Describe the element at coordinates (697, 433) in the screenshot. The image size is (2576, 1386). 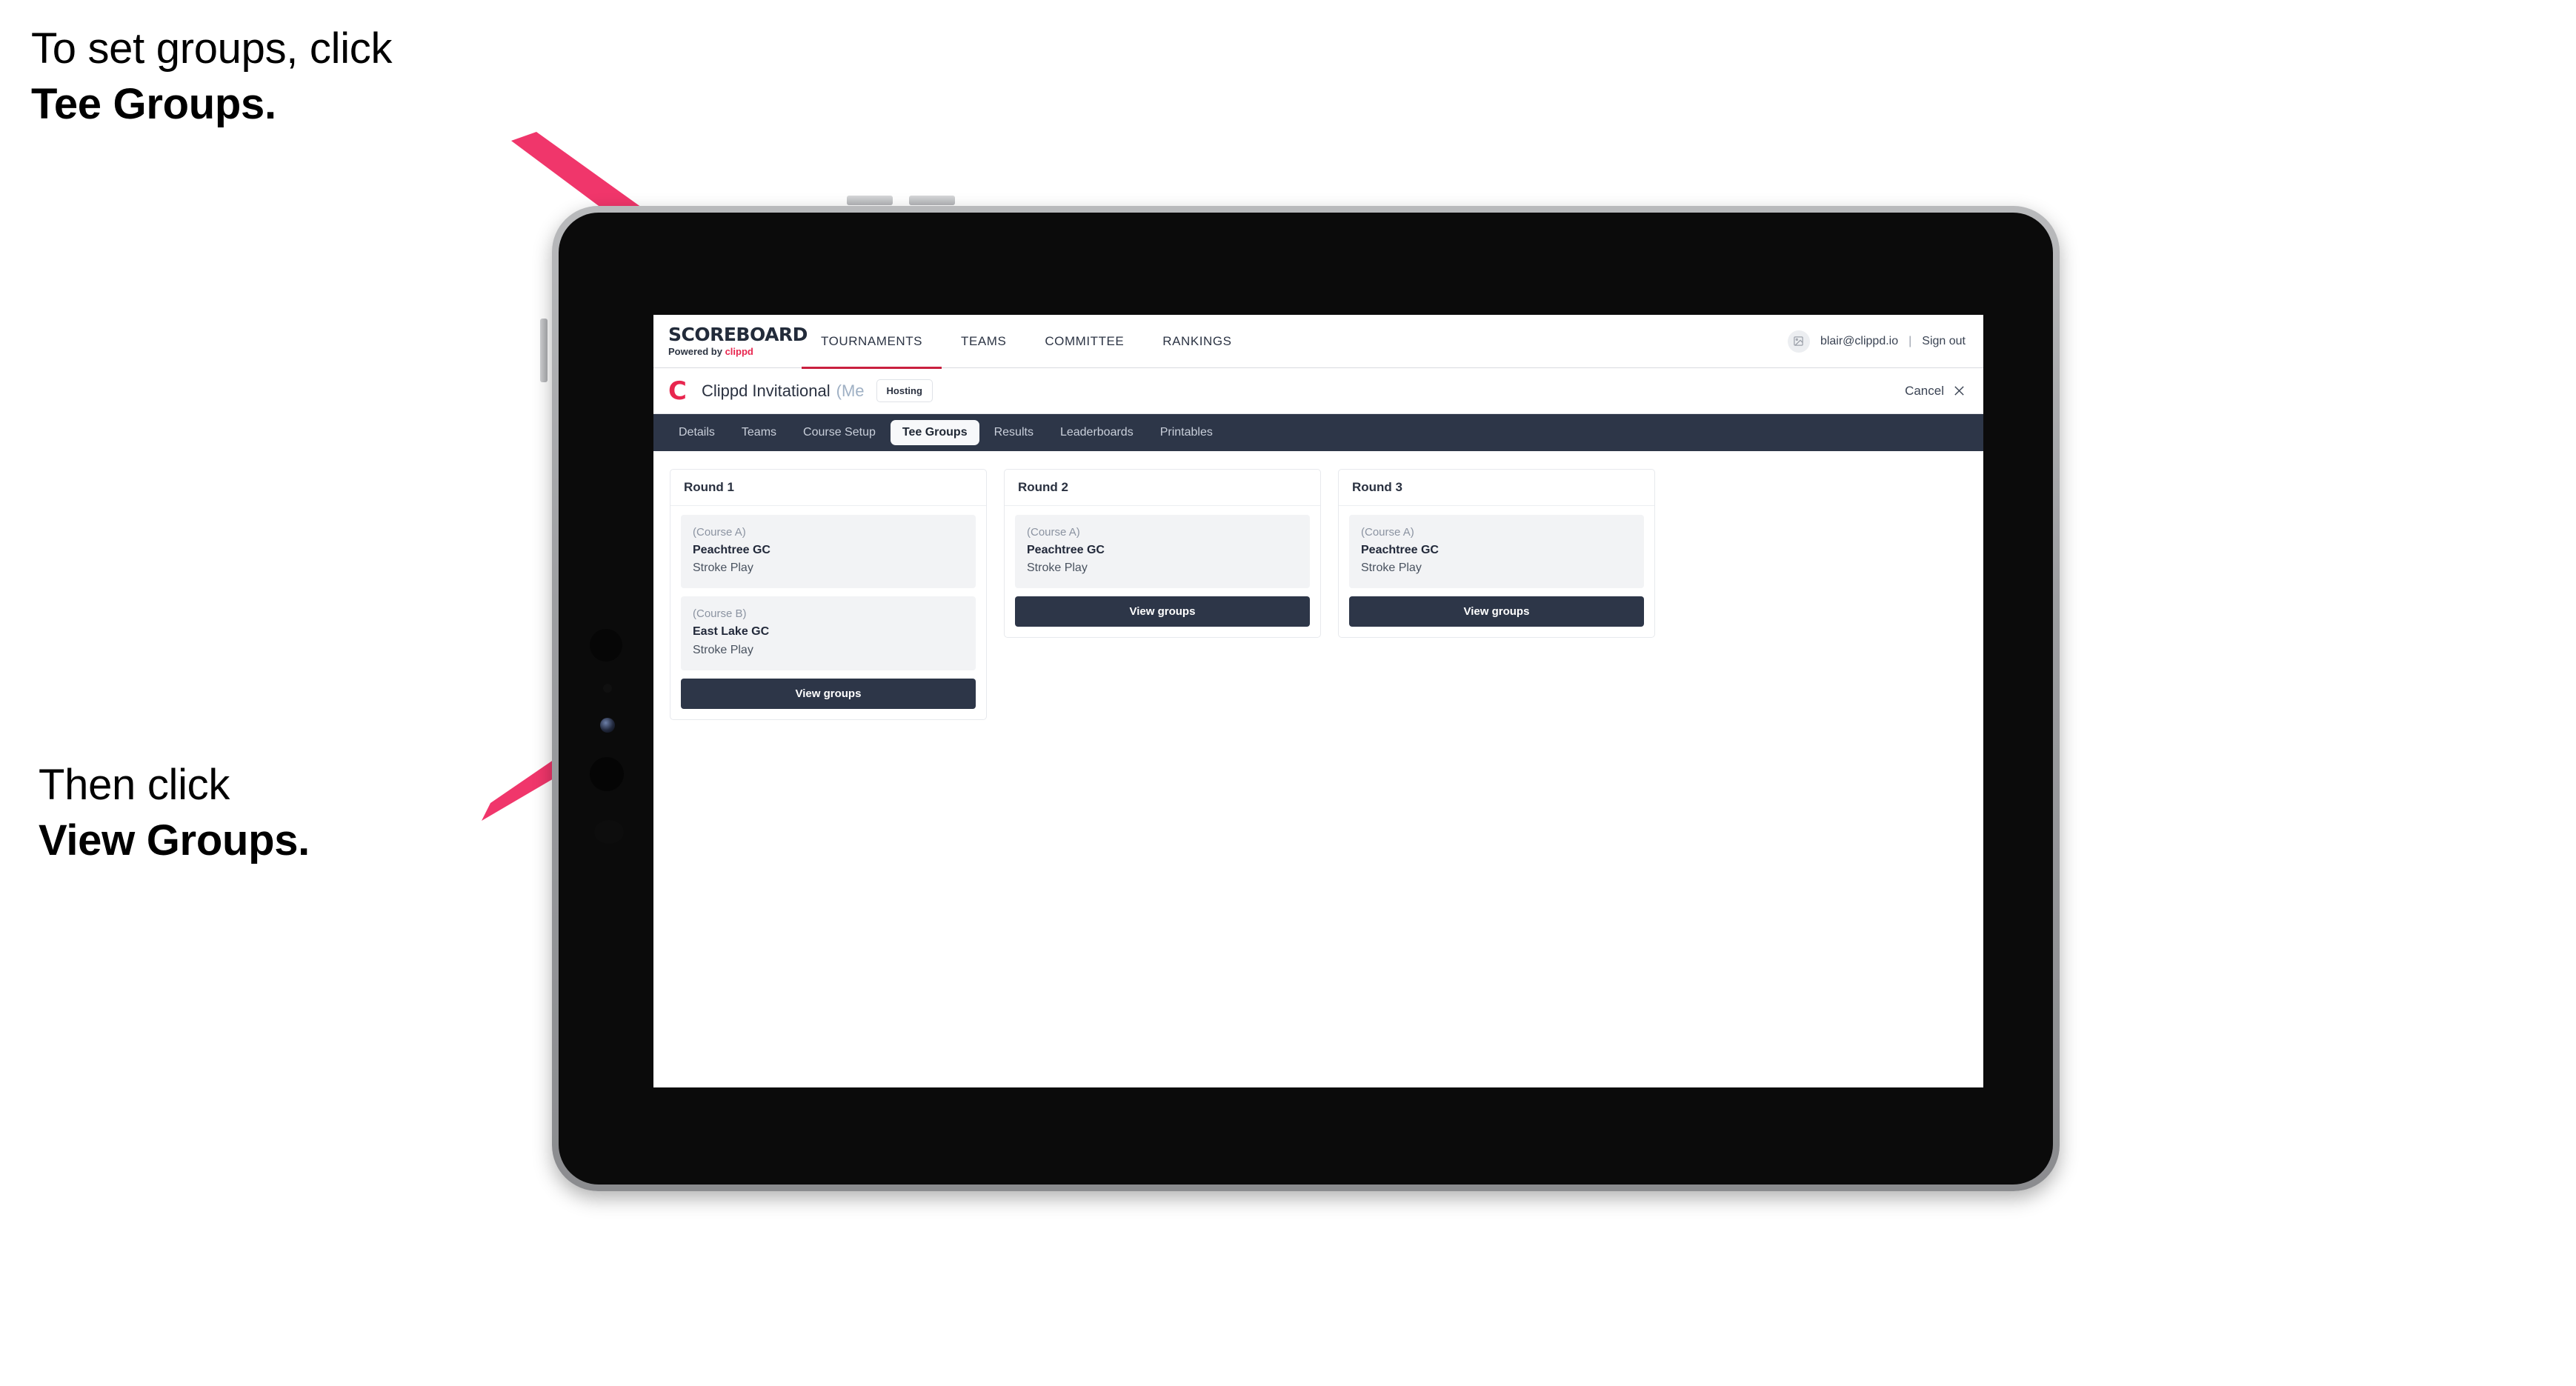
I see `tab-details: Details` at that location.